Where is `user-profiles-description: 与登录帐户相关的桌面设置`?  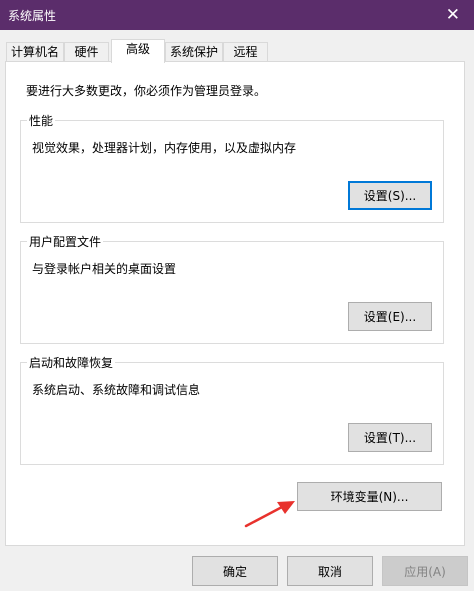 user-profiles-description: 与登录帐户相关的桌面设置 is located at coordinates (104, 269).